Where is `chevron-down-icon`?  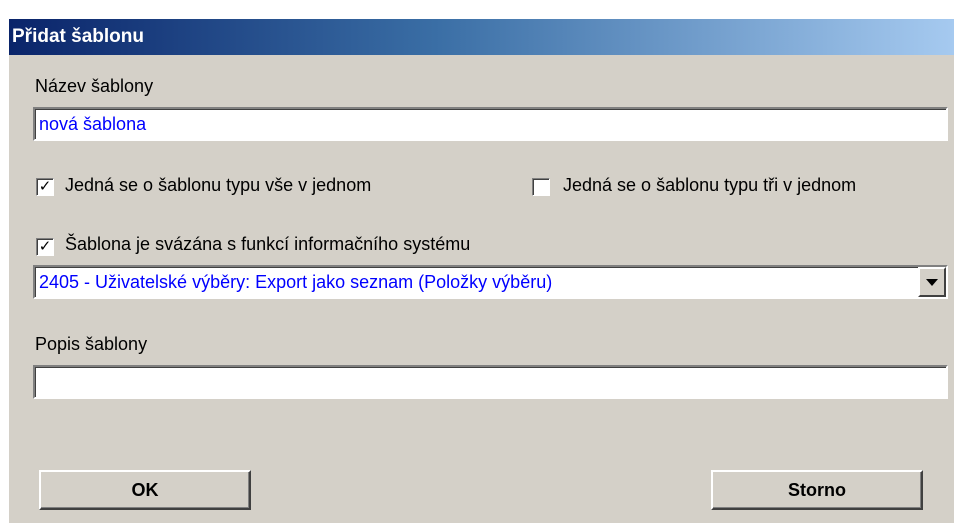
chevron-down-icon is located at coordinates (932, 282).